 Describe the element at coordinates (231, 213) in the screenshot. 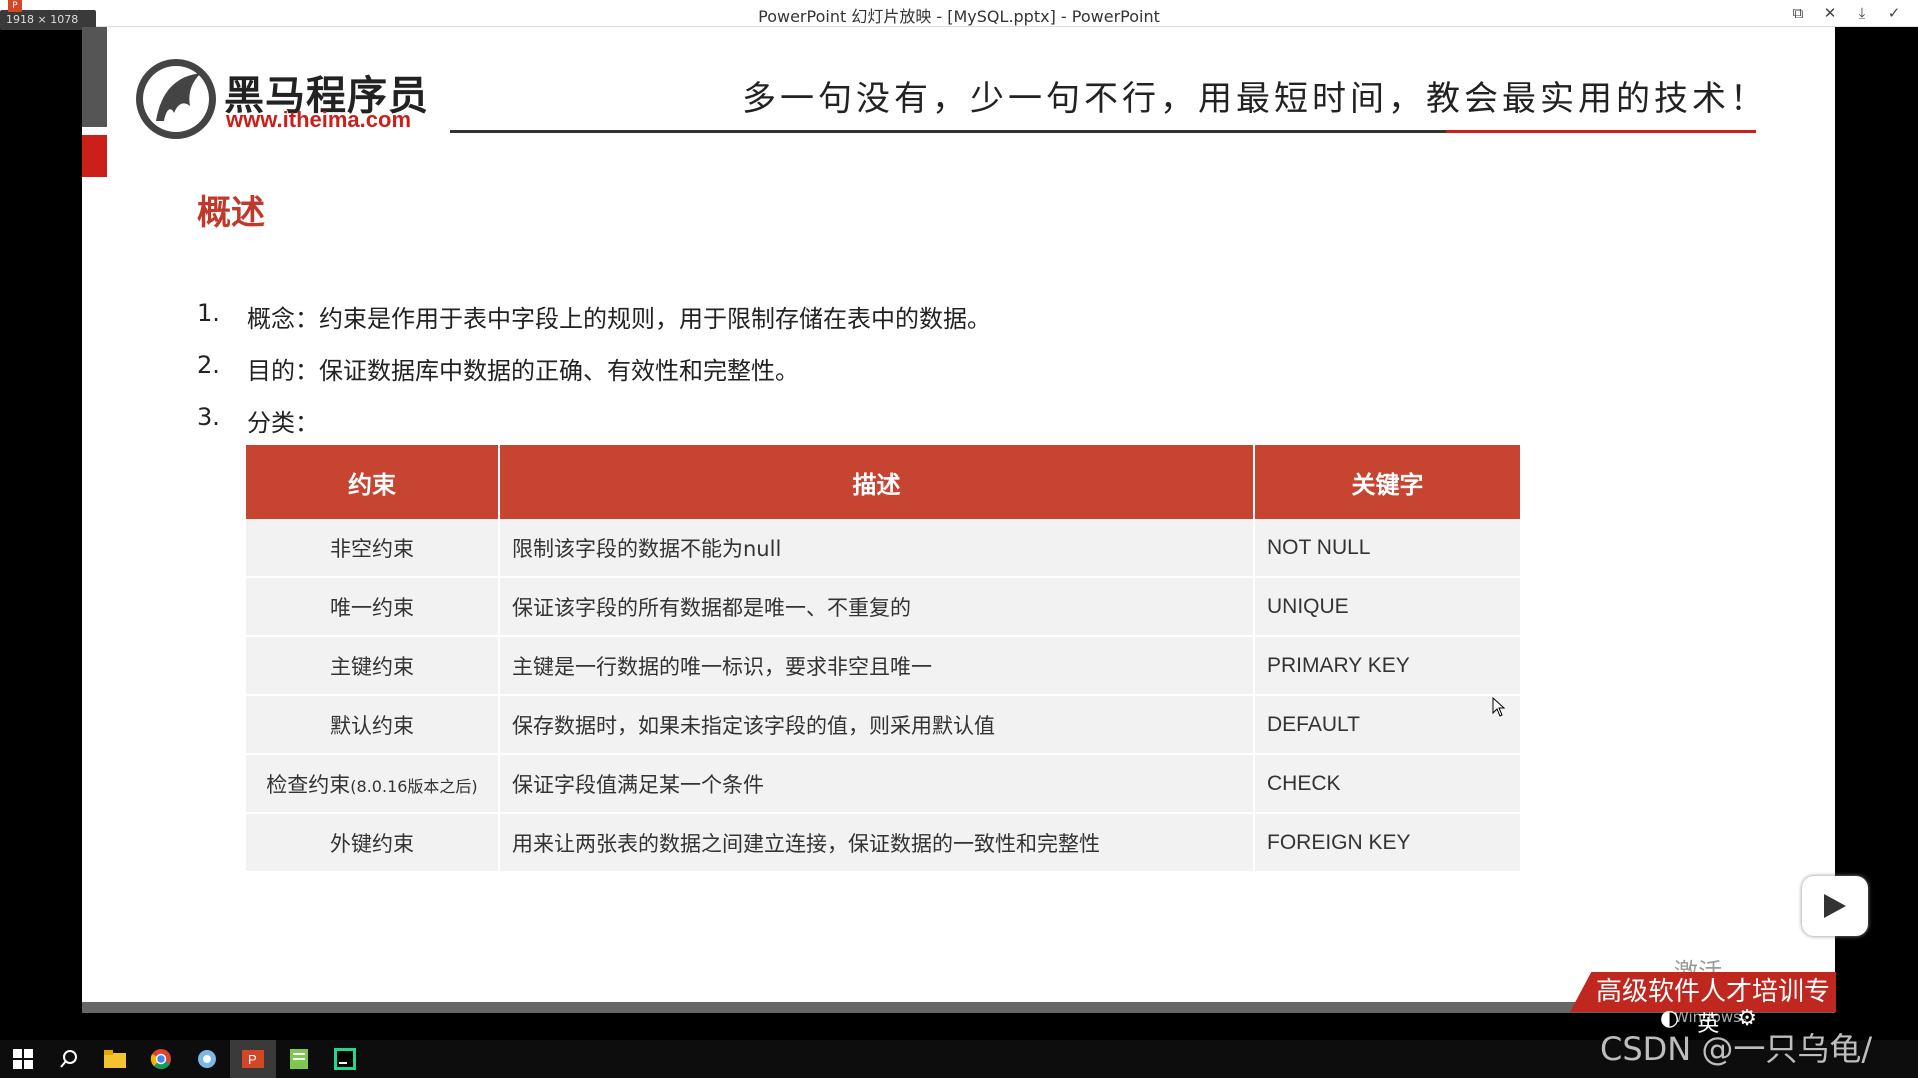

I see `slide-heading: 概述` at that location.